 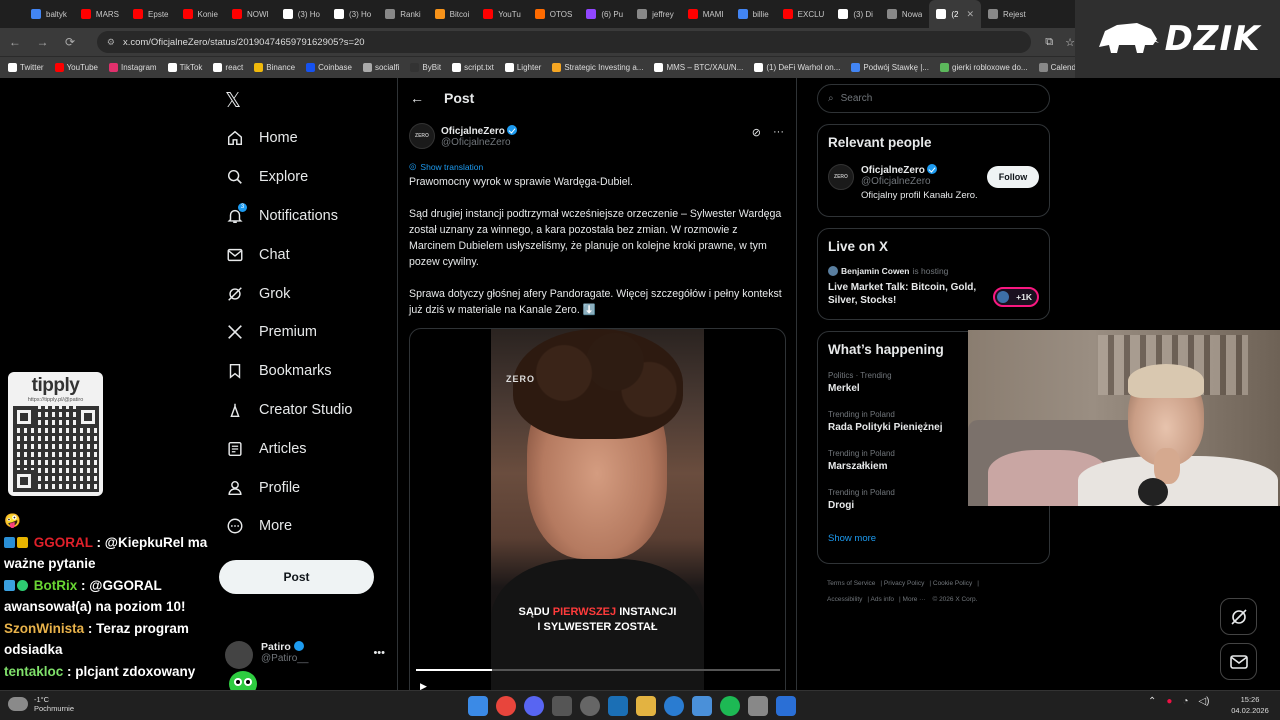 What do you see at coordinates (100, 14) in the screenshot?
I see `browser-tab: MARS` at bounding box center [100, 14].